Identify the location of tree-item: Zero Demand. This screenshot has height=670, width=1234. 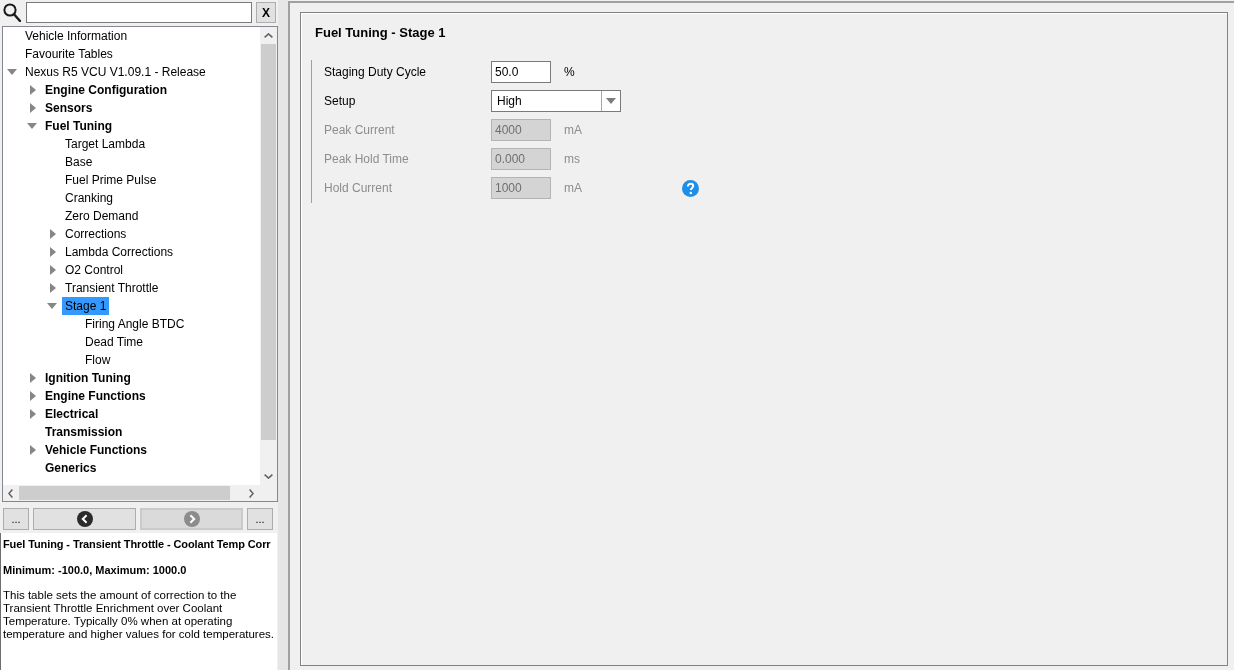
(102, 216).